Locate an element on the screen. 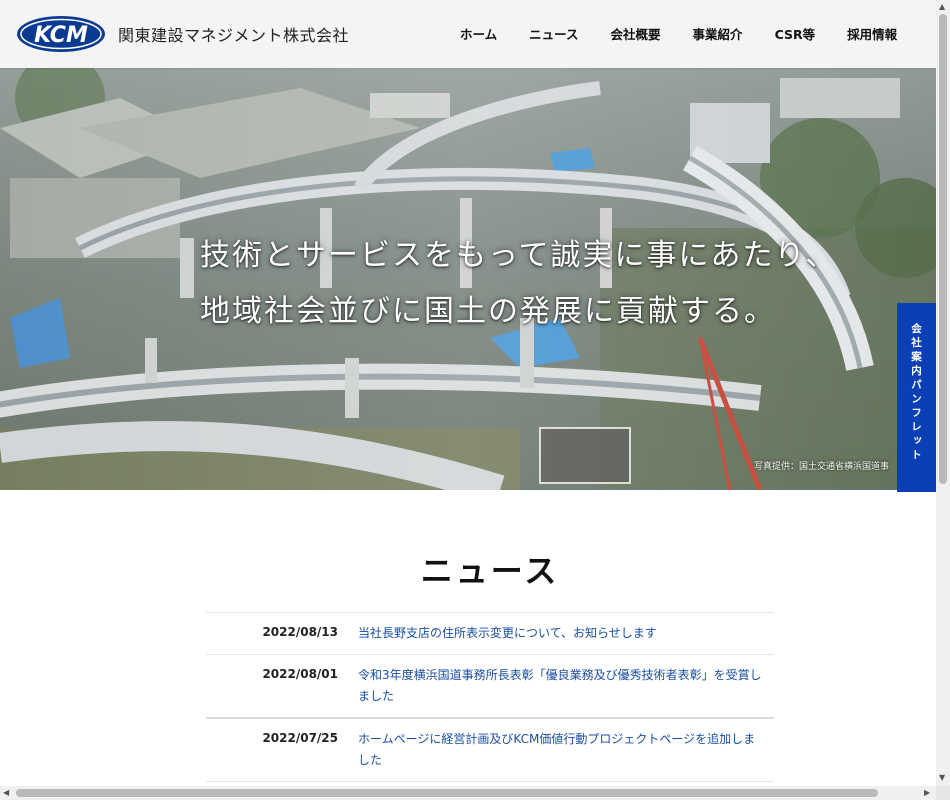  nav-business: 事業紹介 is located at coordinates (718, 33).